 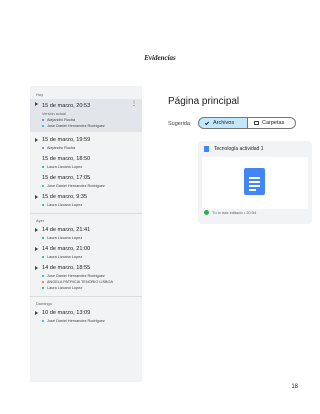 What do you see at coordinates (40, 220) in the screenshot?
I see `history-group-label: Ayer` at bounding box center [40, 220].